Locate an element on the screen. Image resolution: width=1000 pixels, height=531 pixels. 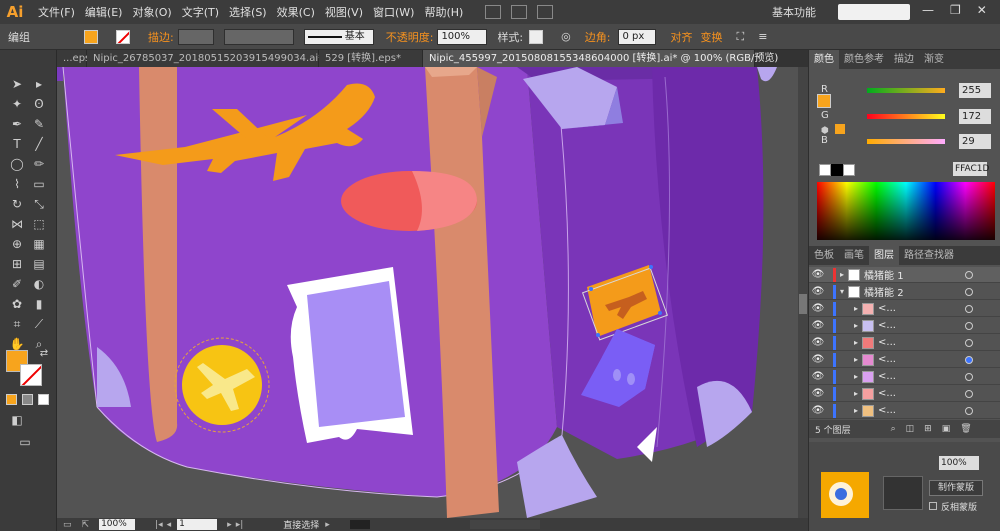
none-mode-icon is located at coordinates (43, 399).